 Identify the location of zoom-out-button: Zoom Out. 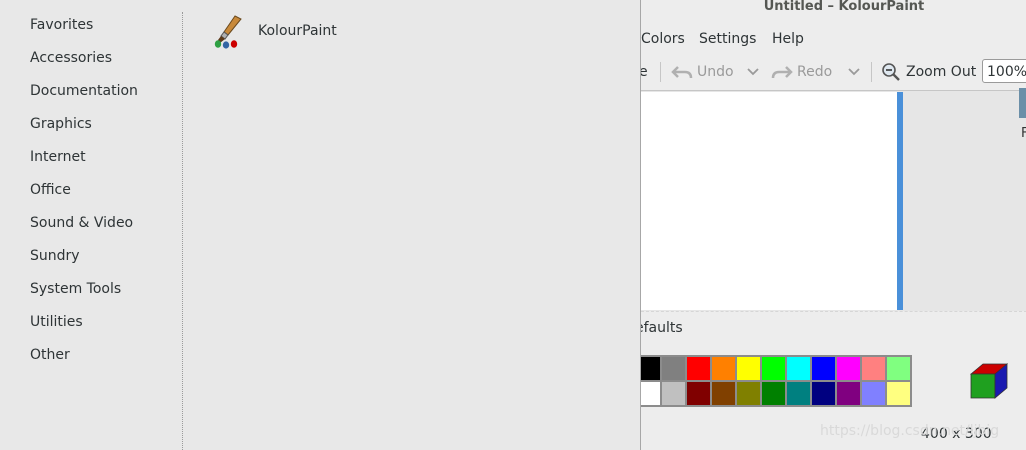
(928, 72).